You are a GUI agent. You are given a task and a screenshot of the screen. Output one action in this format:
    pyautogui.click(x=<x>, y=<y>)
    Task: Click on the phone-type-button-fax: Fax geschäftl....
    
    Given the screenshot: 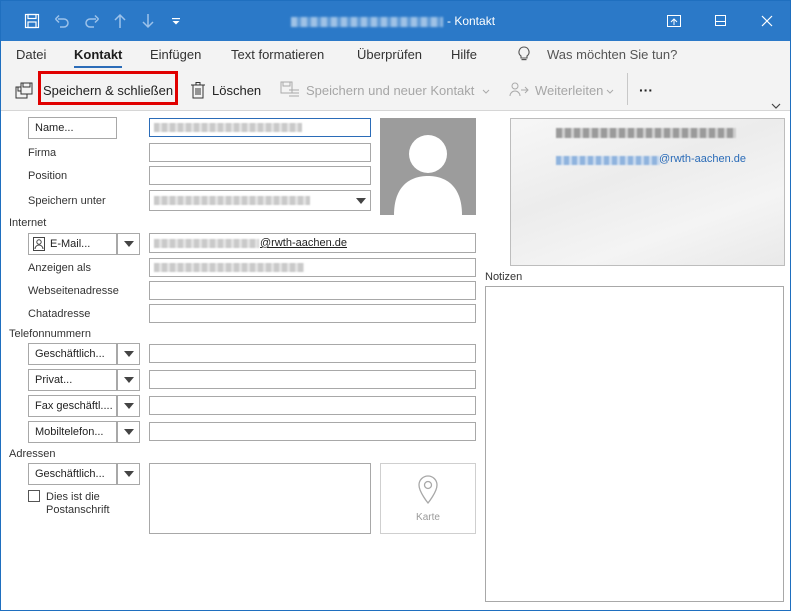 What is the action you would take?
    pyautogui.click(x=72, y=406)
    